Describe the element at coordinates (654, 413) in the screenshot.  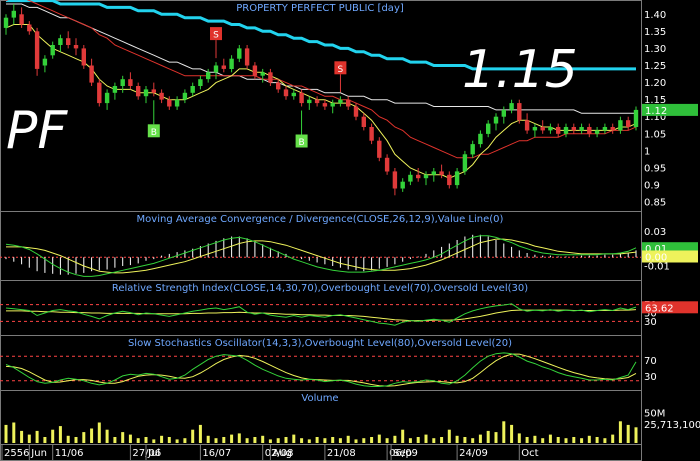
I see `volume-tick-label: 50M` at that location.